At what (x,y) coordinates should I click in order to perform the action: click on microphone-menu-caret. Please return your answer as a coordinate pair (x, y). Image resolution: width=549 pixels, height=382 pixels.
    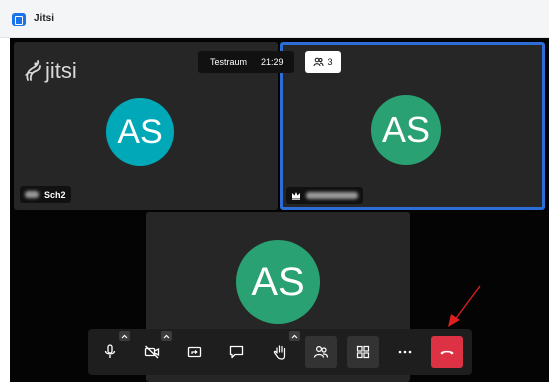
    Looking at the image, I should click on (124, 336).